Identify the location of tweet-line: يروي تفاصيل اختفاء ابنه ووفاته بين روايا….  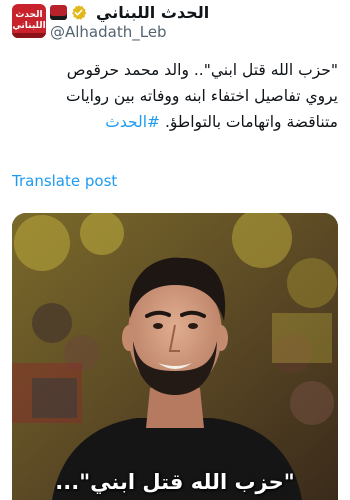
(202, 96).